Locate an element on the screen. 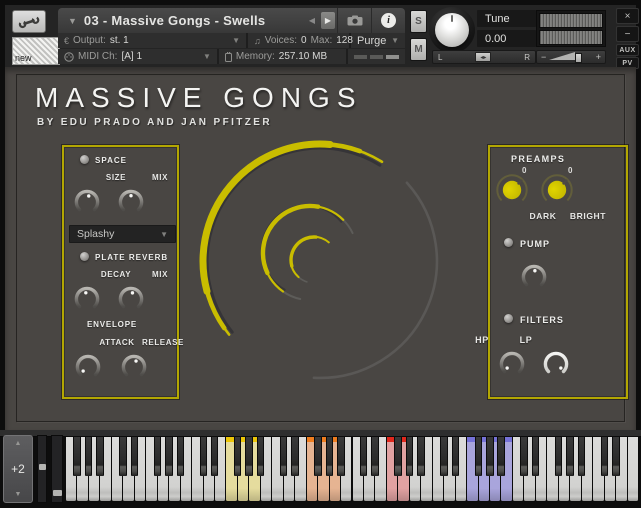 Image resolution: width=641 pixels, height=508 pixels. edit-wrench-button is located at coordinates (29, 21).